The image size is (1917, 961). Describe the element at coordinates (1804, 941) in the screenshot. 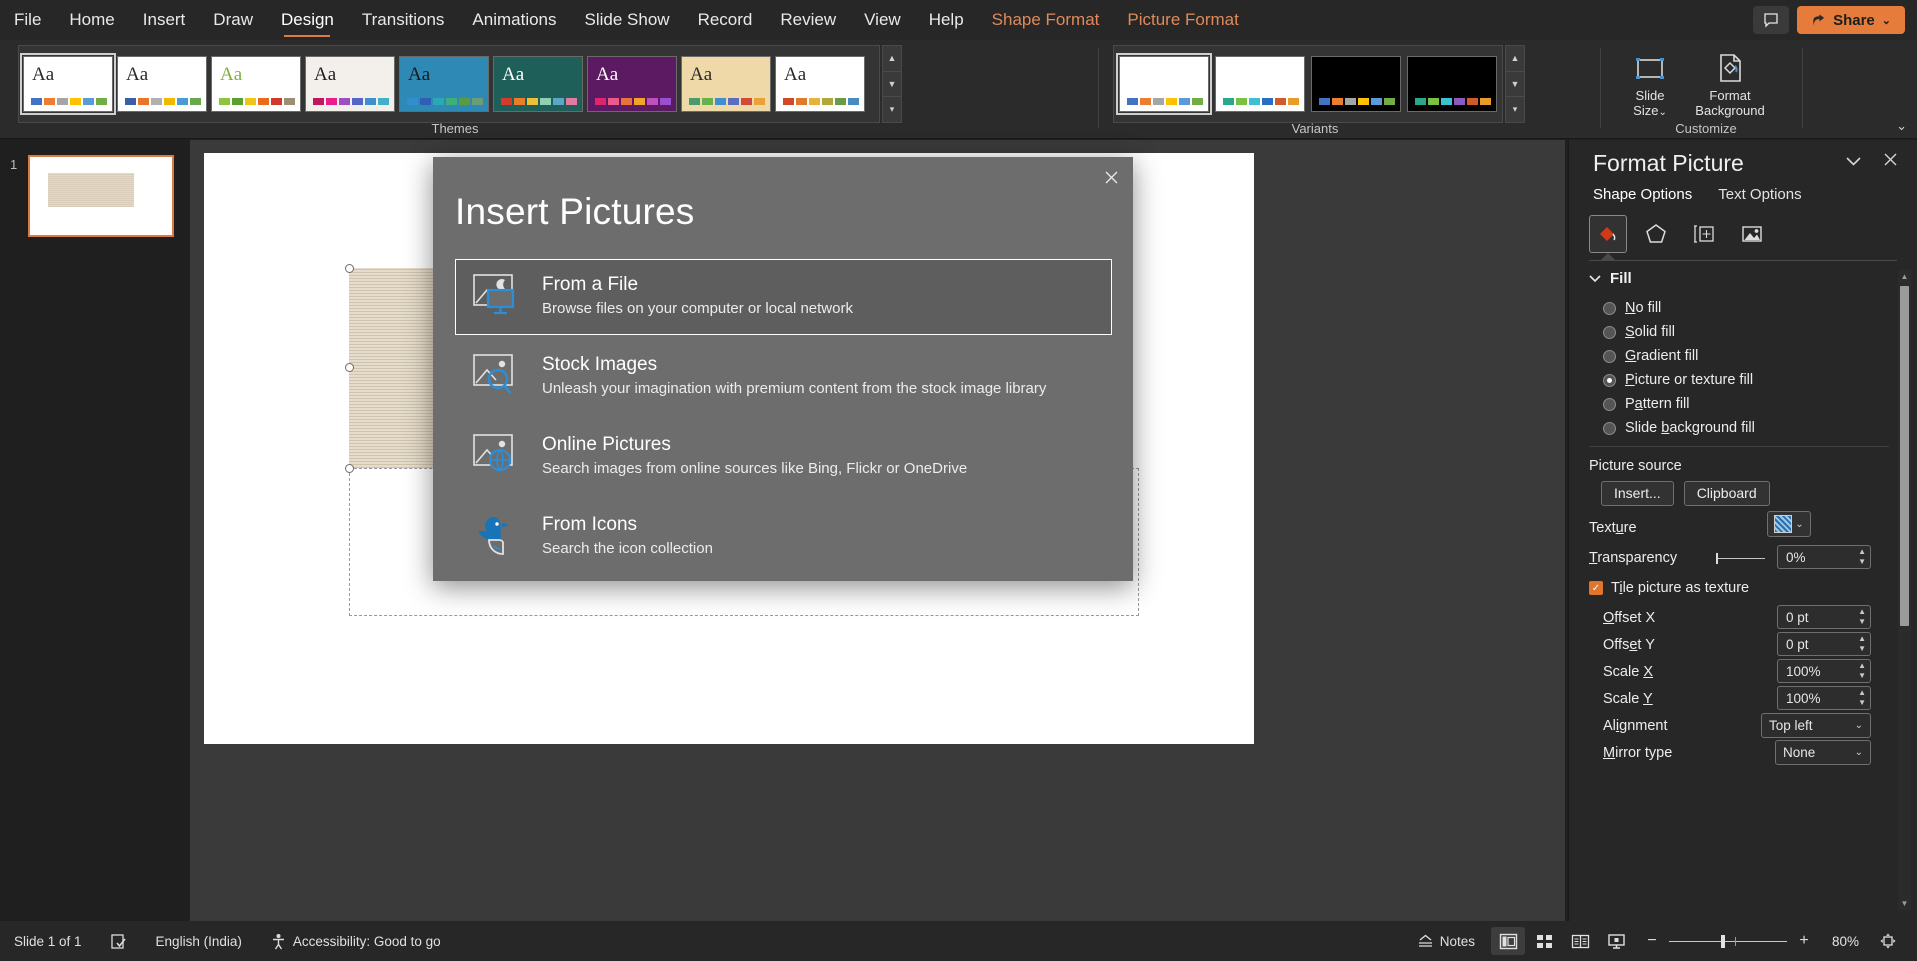

I see `zoom-in-button: +` at that location.